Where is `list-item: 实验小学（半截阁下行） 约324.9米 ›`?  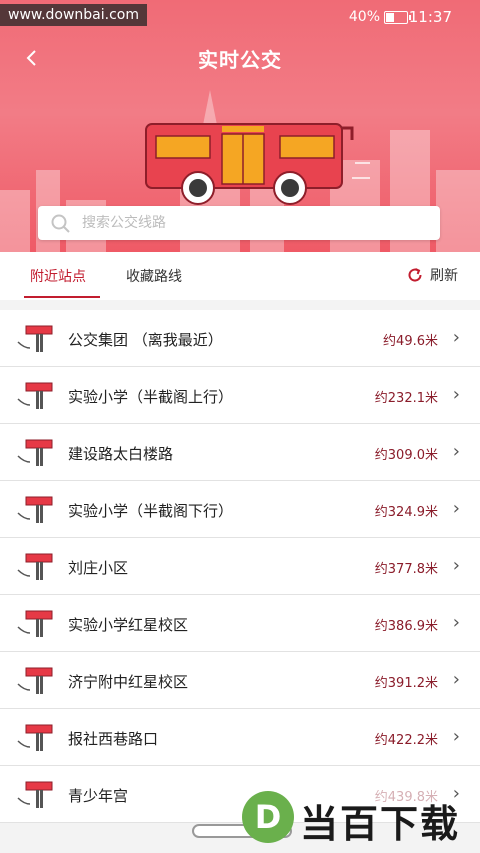
list-item: 实验小学（半截阁下行） 约324.9米 › is located at coordinates (240, 509).